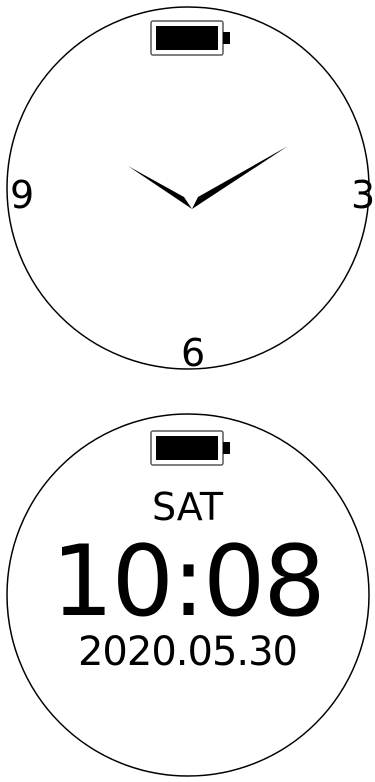  Describe the element at coordinates (193, 353) in the screenshot. I see `numeral-six: 6` at that location.